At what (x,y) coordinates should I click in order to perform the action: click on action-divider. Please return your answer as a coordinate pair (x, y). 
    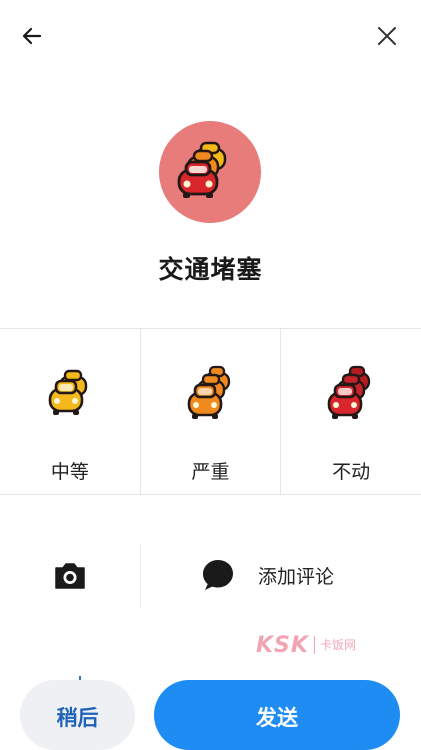
    Looking at the image, I should click on (140, 576).